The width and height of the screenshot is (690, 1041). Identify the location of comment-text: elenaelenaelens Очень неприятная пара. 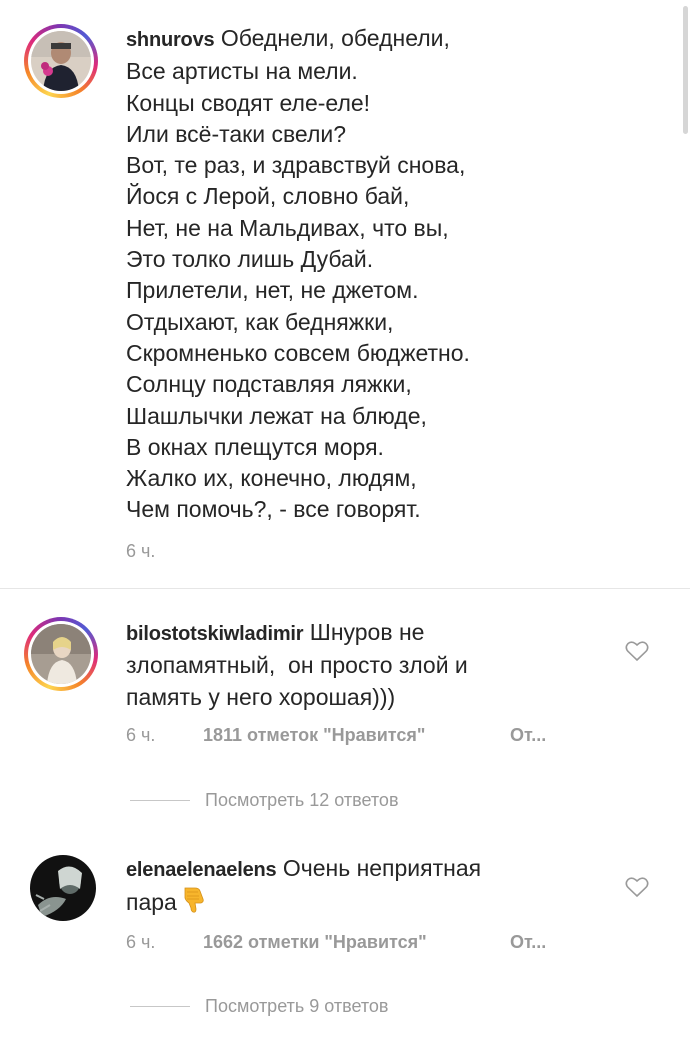
(303, 888).